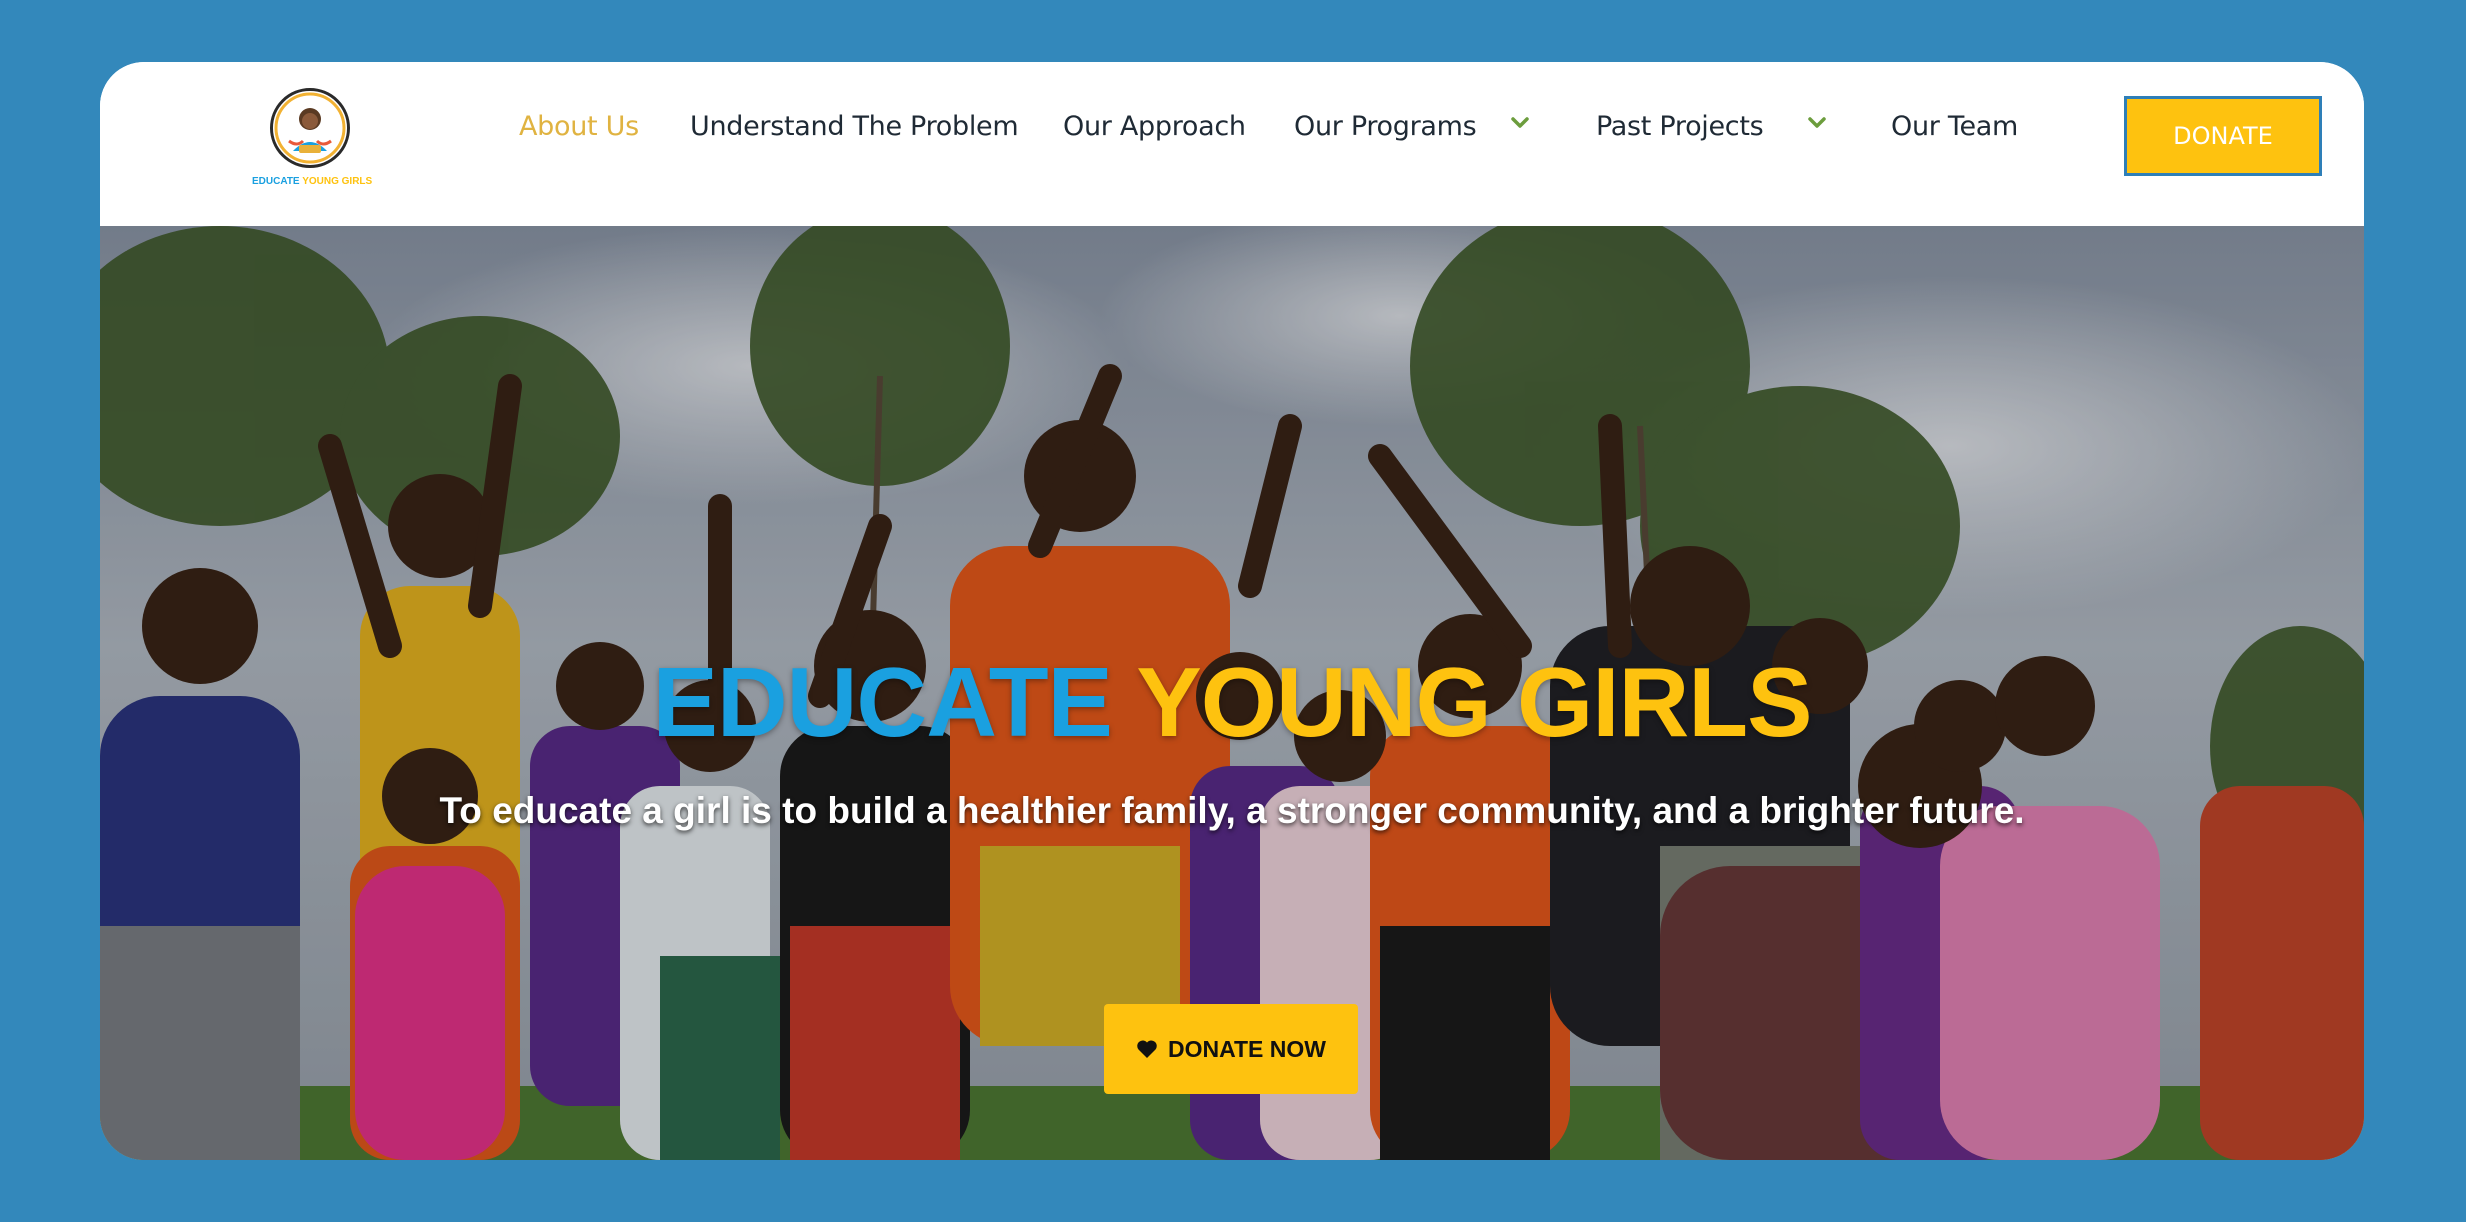 Image resolution: width=2466 pixels, height=1222 pixels. Describe the element at coordinates (882, 702) in the screenshot. I see `hero-title-educate: EDUCATE` at that location.